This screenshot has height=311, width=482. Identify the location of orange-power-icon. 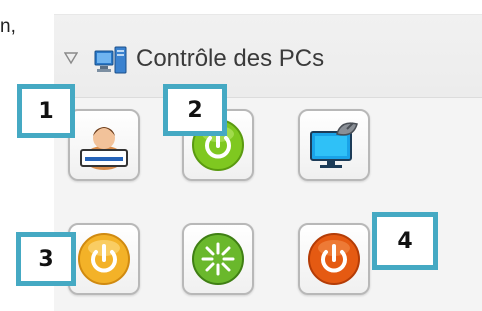
(104, 259).